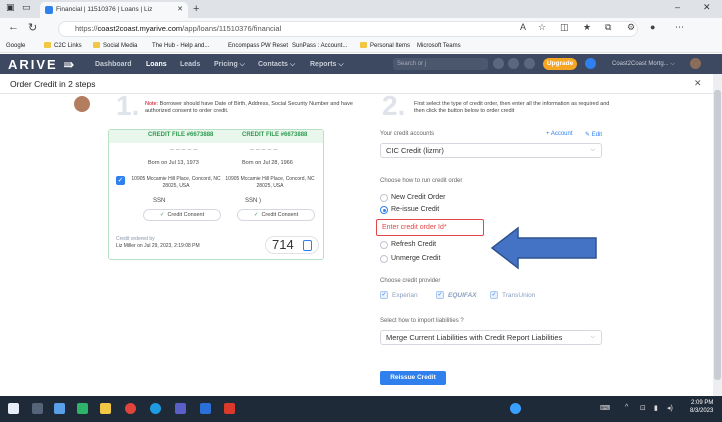 The width and height of the screenshot is (722, 422). What do you see at coordinates (707, 7) in the screenshot?
I see `close-window-icon: ✕` at bounding box center [707, 7].